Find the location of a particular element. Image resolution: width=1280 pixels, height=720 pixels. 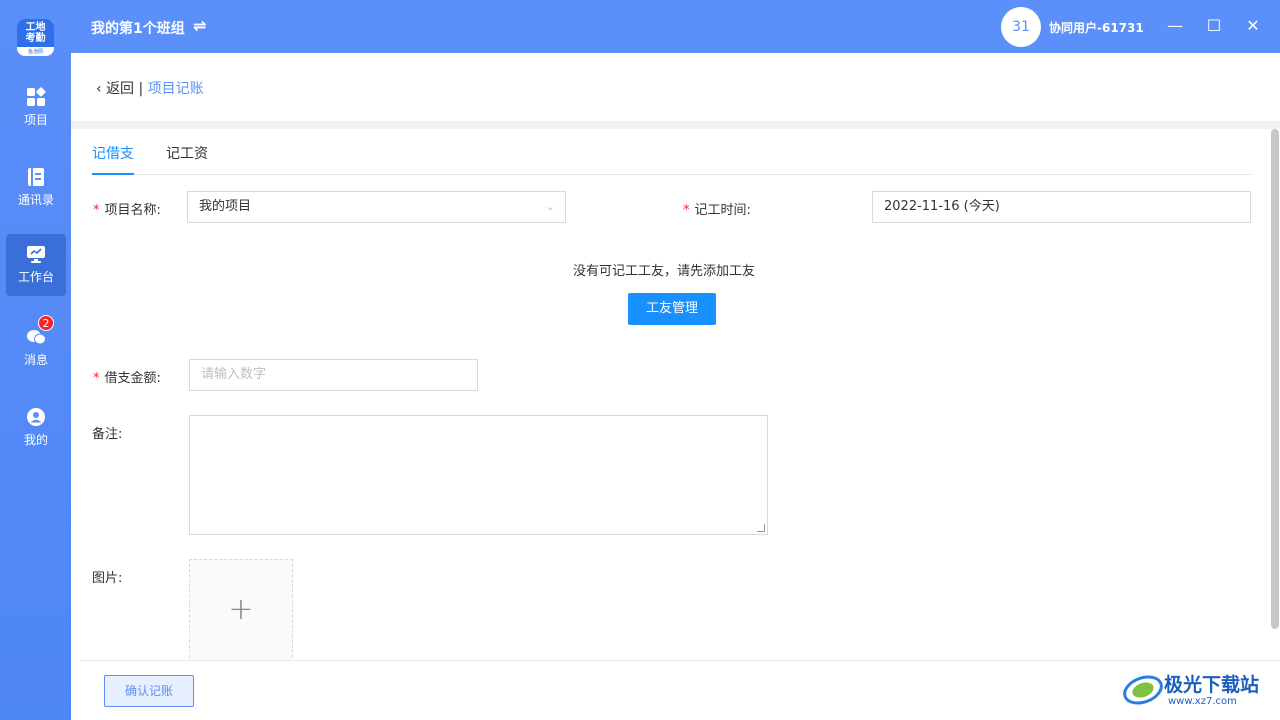

plus-icon: + is located at coordinates (241, 609).